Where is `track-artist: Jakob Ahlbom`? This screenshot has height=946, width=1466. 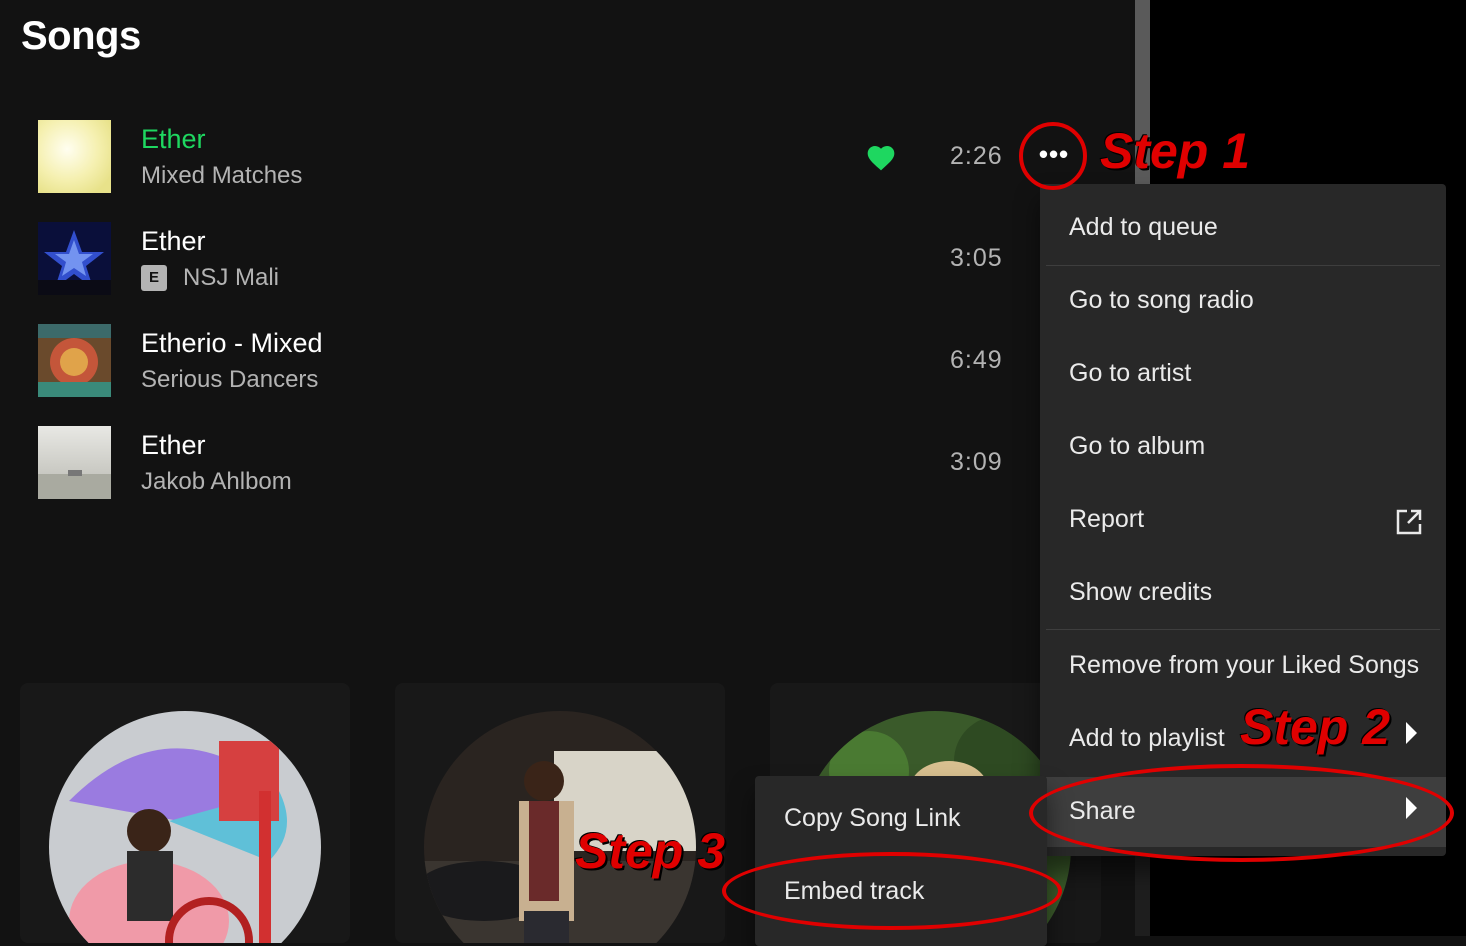
track-artist: Jakob Ahlbom is located at coordinates (216, 482).